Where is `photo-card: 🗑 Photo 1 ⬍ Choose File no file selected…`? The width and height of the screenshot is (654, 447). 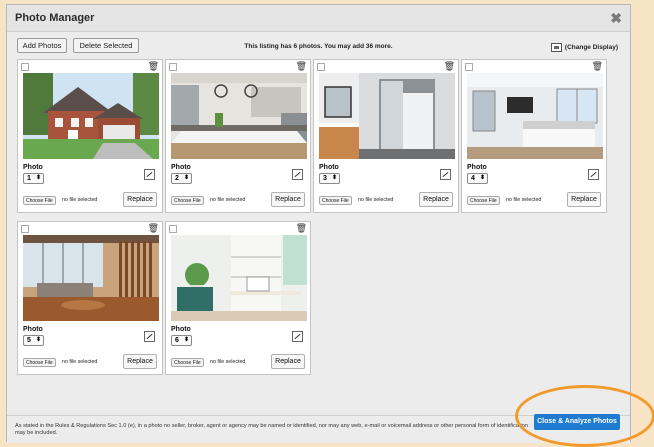
photo-card: 🗑 Photo 1 ⬍ Choose File no file selected… is located at coordinates (90, 136).